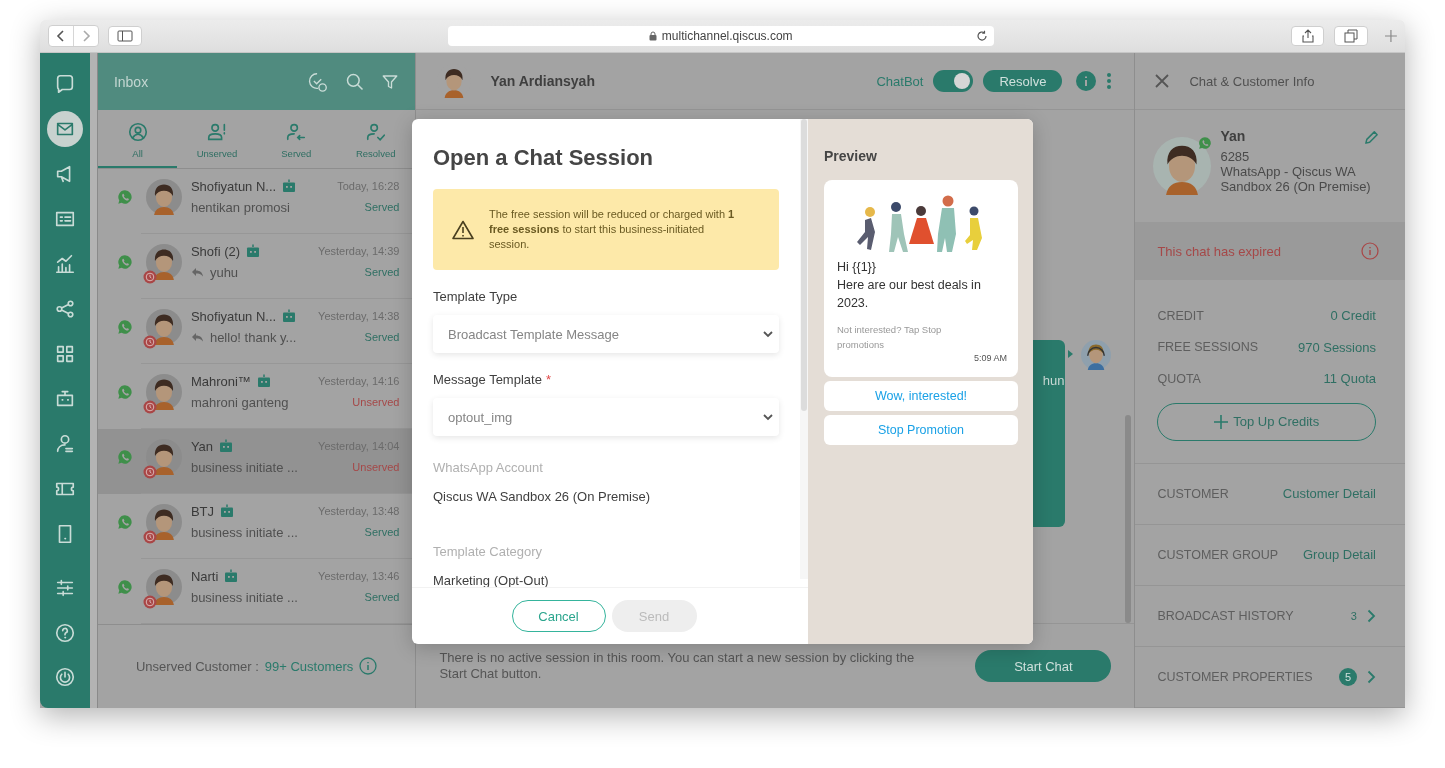 Image resolution: width=1445 pixels, height=768 pixels. What do you see at coordinates (612, 229) in the screenshot?
I see `warning-text: The free session will be reduced or charged with 1 free sessions to start this business-initiated session.` at bounding box center [612, 229].